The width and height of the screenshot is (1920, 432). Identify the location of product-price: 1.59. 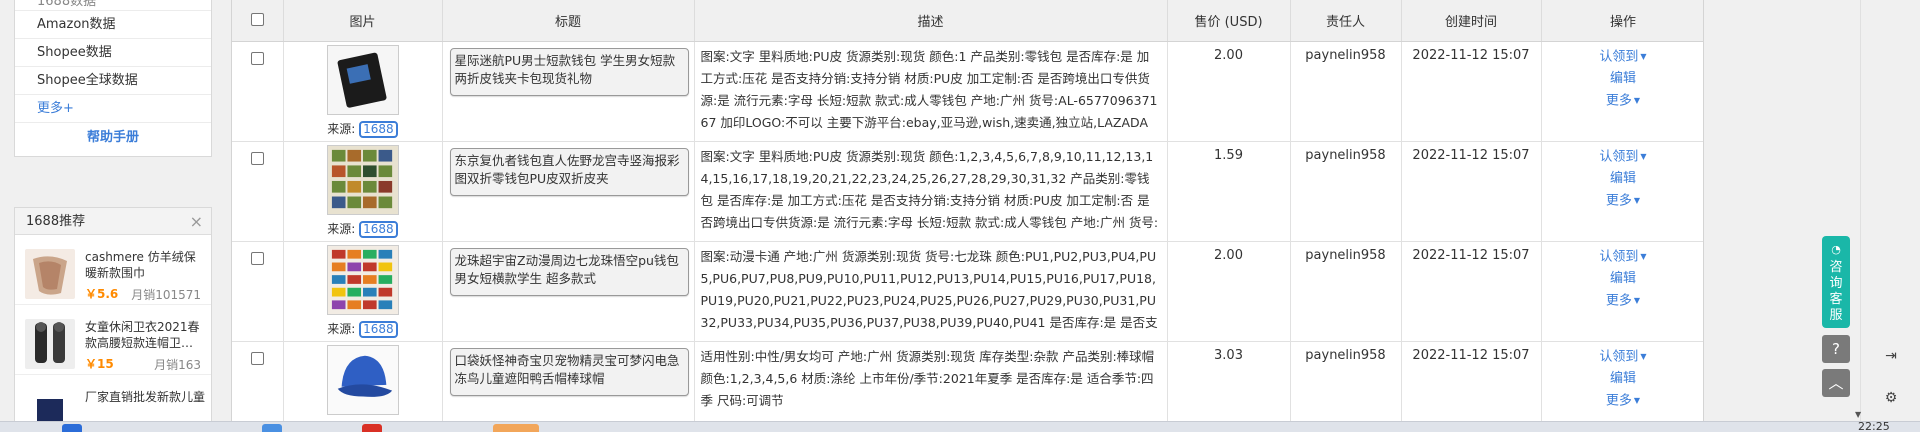
(1229, 191).